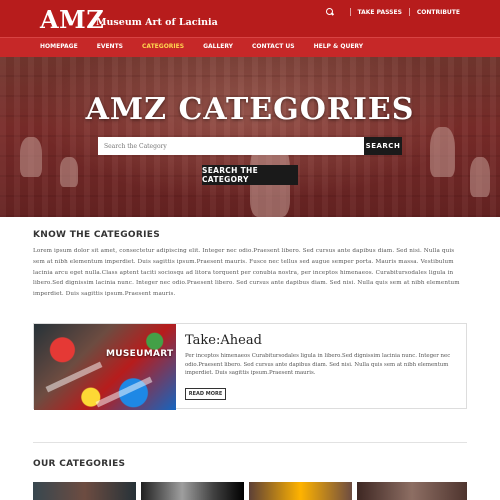  I want to click on our-categories-title: OUR CATEGORIES, so click(79, 464).